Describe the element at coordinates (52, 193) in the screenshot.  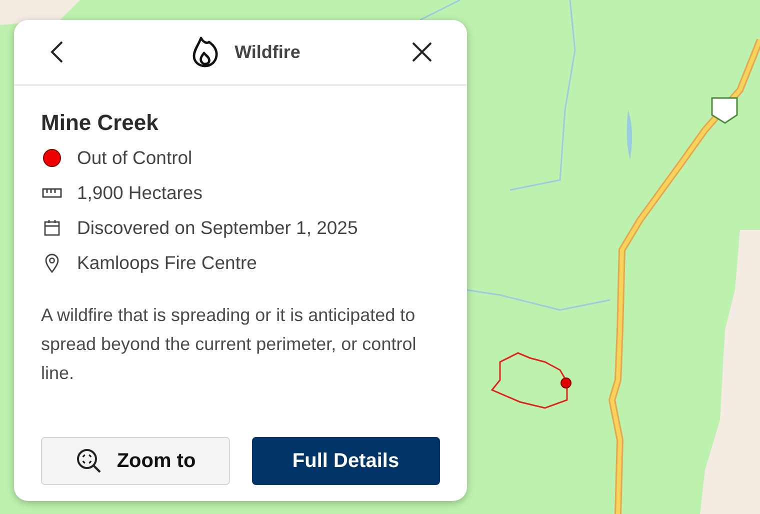
I see `ruler-icon` at that location.